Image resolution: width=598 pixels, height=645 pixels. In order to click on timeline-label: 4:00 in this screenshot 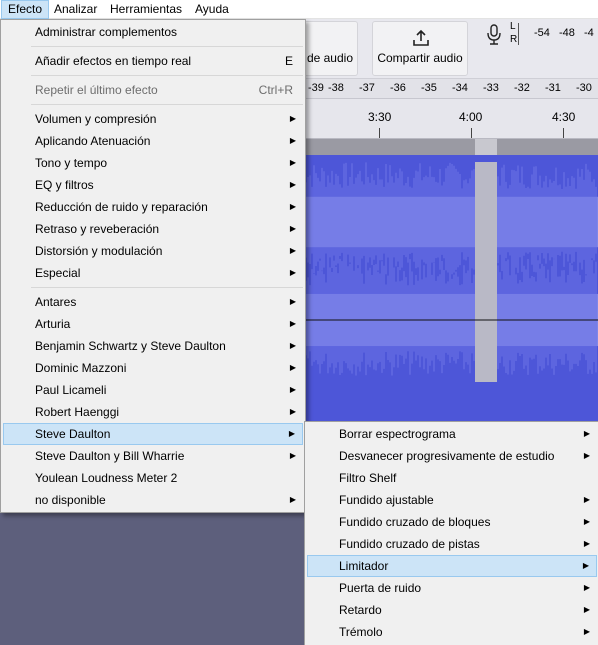, I will do `click(471, 117)`.